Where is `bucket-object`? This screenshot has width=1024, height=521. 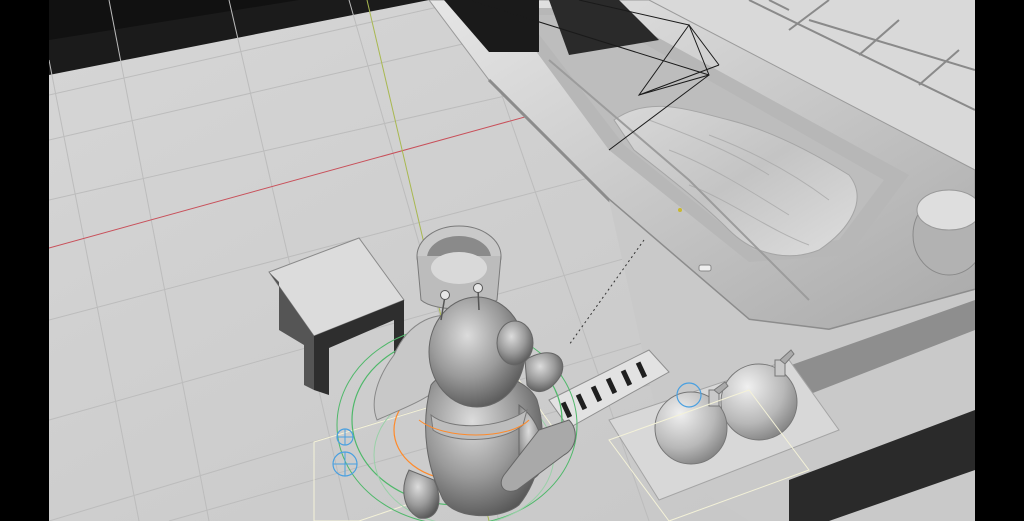
bucket-object is located at coordinates (459, 267).